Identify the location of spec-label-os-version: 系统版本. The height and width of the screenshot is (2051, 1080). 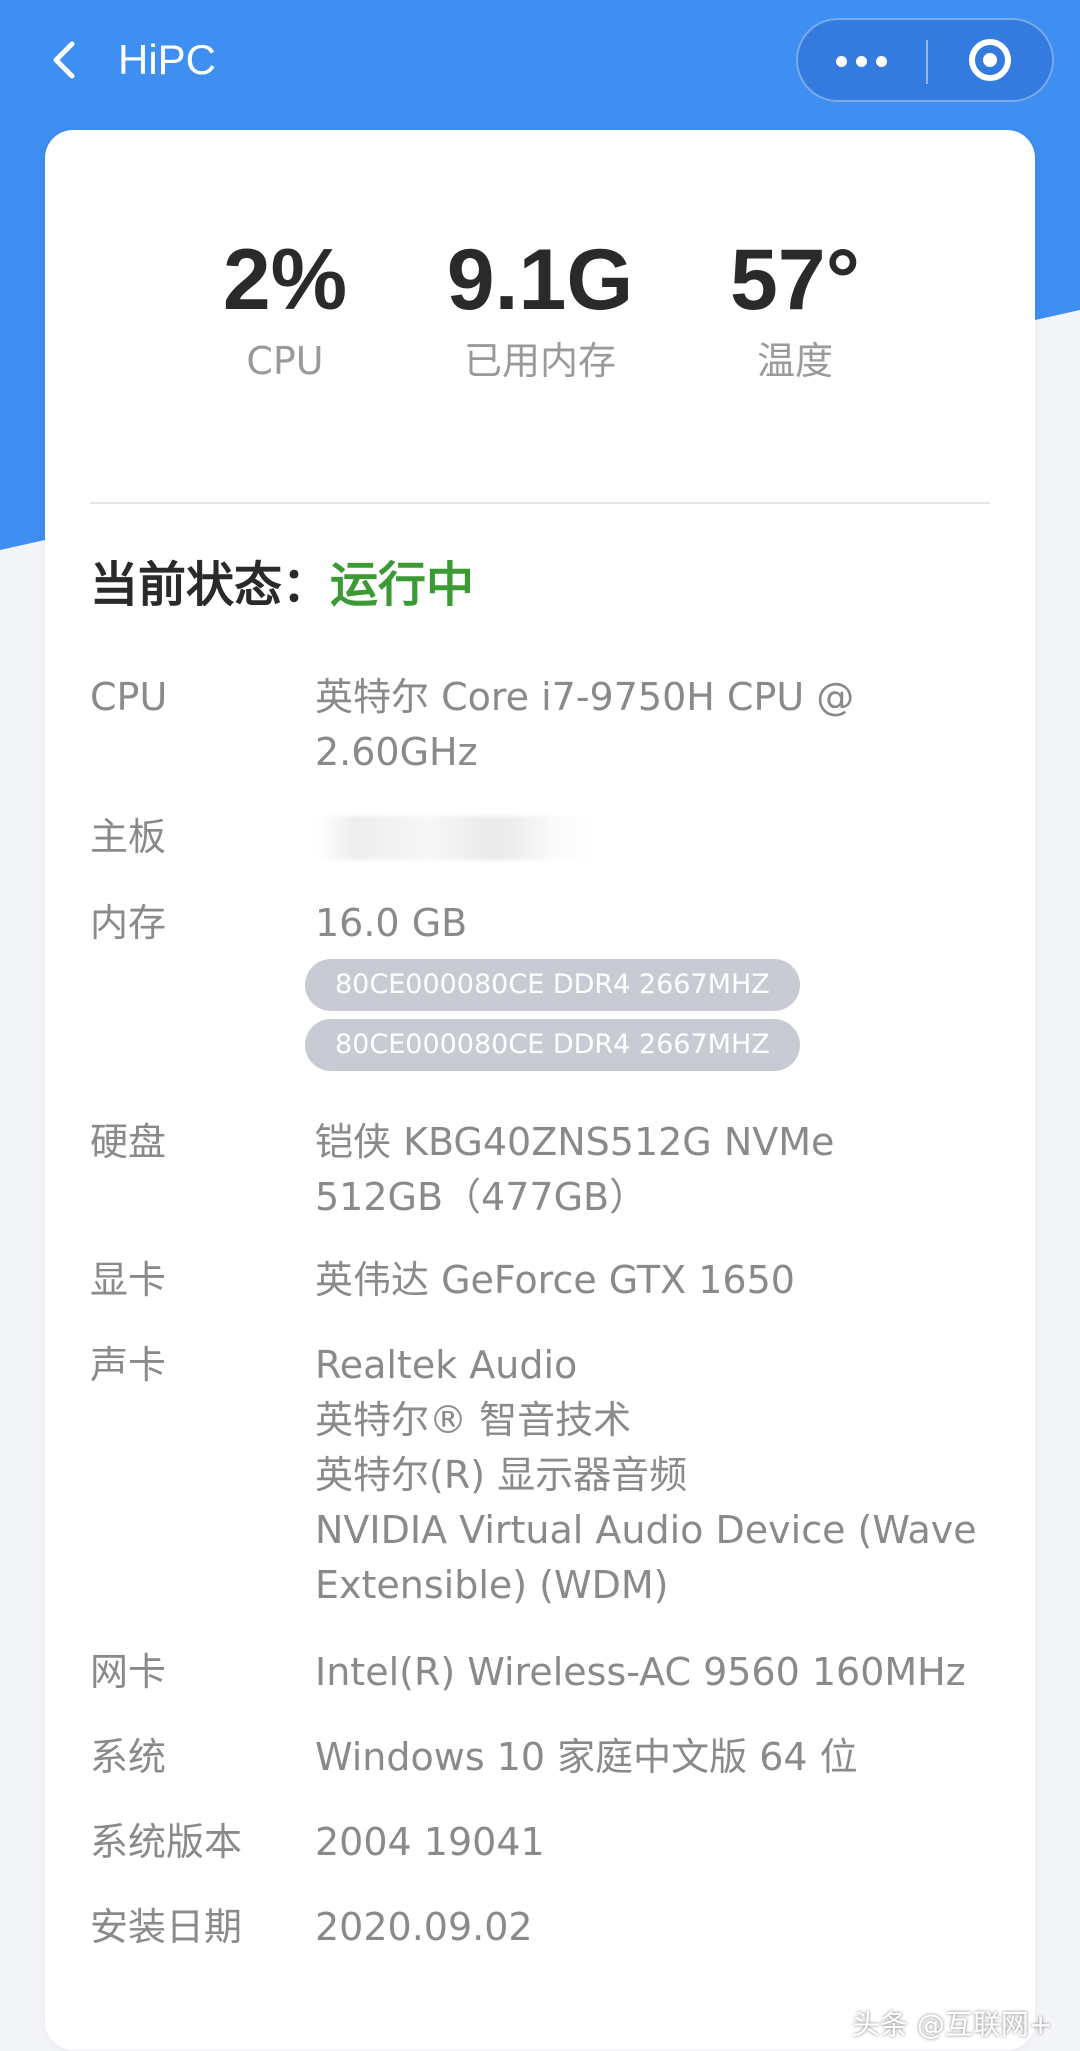
(166, 1842).